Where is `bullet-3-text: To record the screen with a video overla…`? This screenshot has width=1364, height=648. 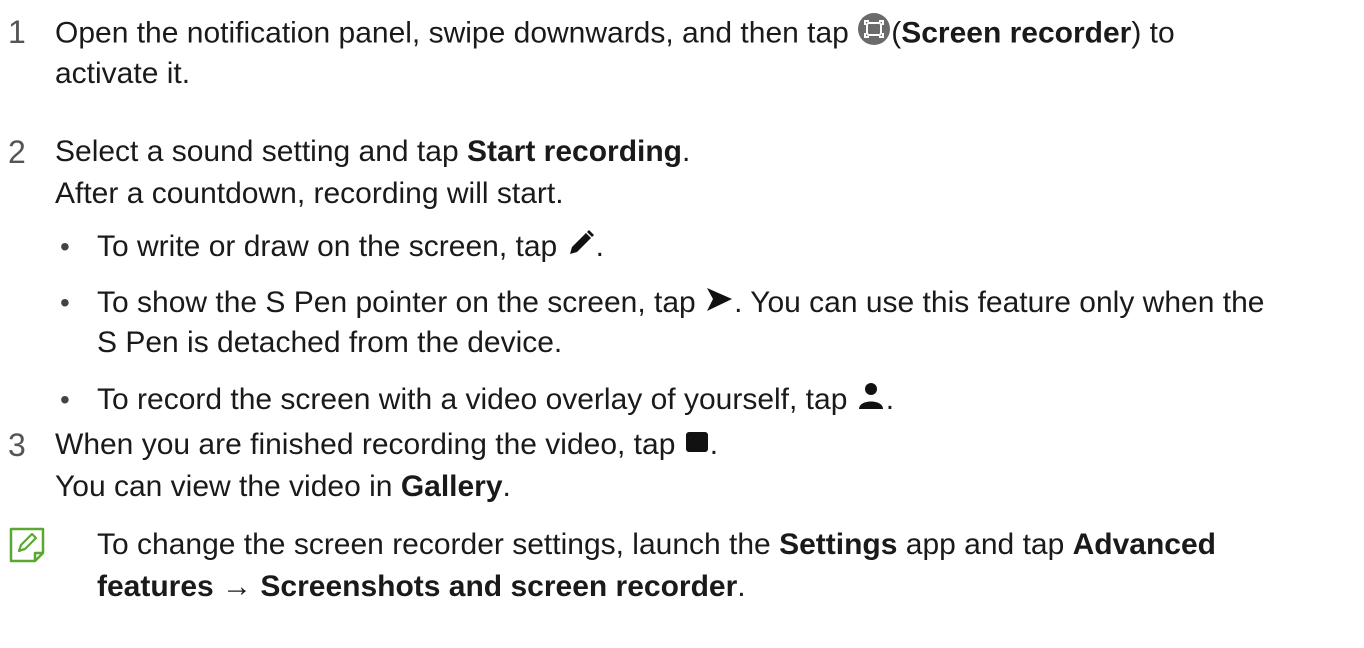 bullet-3-text: To record the screen with a video overla… is located at coordinates (472, 399).